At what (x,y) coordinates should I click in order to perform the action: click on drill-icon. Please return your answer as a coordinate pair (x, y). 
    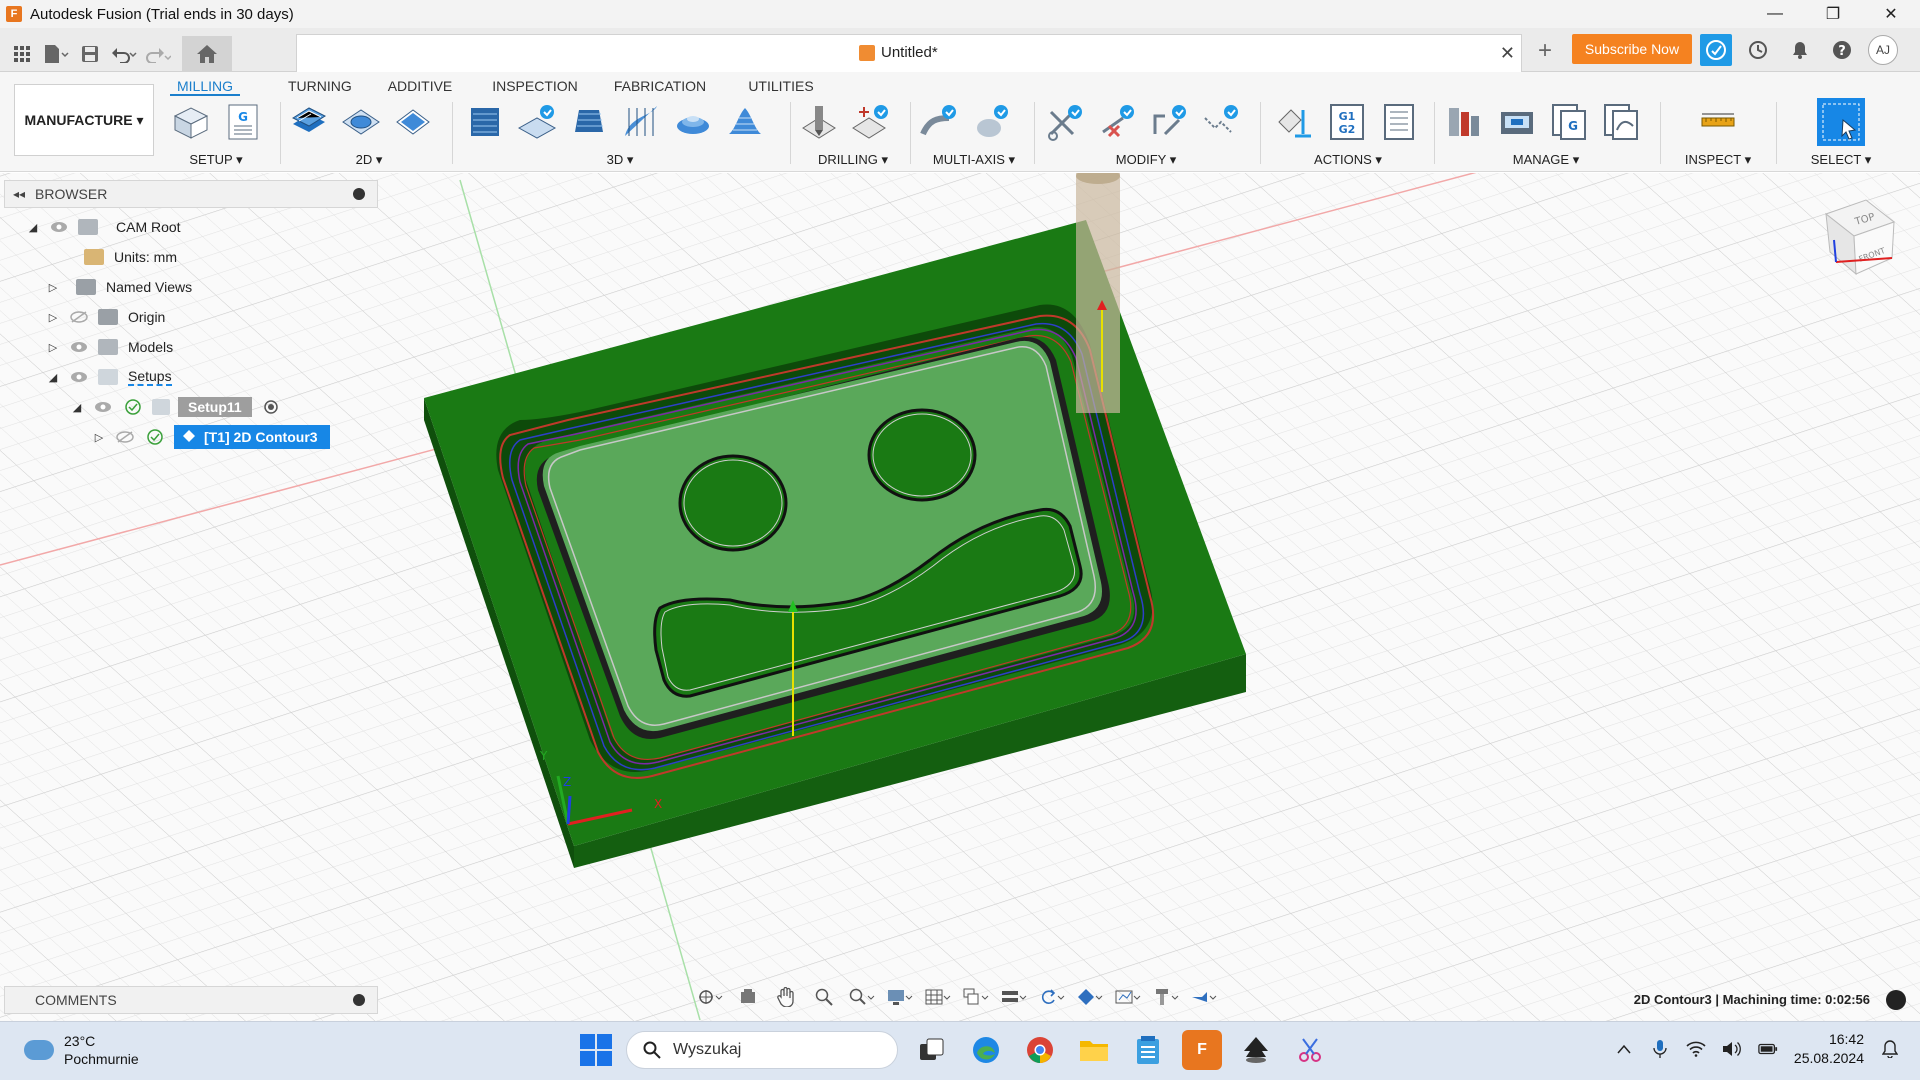
    Looking at the image, I should click on (819, 122).